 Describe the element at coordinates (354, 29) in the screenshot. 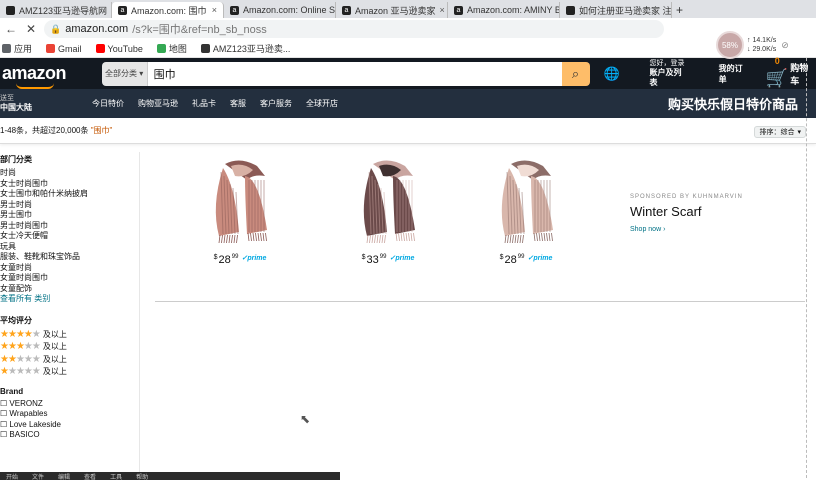

I see `address-bar: 🔒 amazon.com/s?k=围巾&ref=nb_sb_noss` at that location.